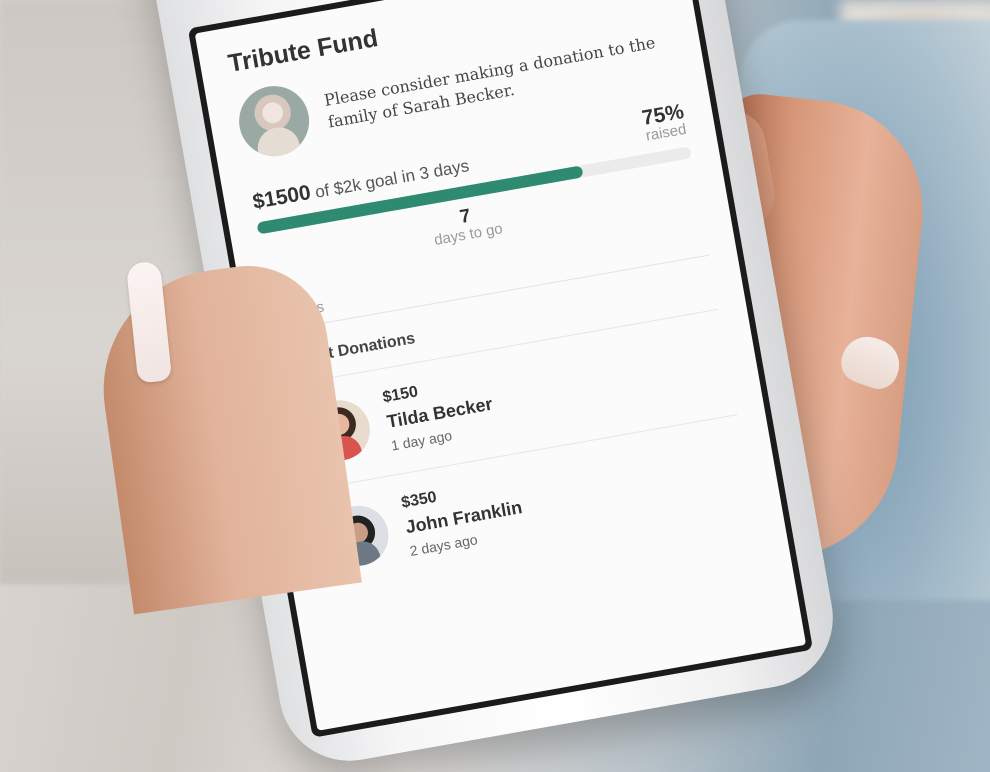 The image size is (990, 772). I want to click on donation-details: $350 John Franklin 2 days ago, so click(464, 516).